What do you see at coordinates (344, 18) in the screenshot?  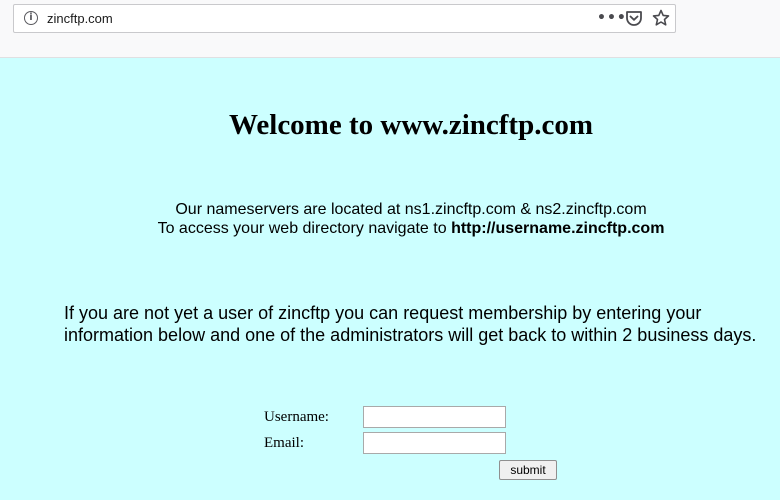 I see `address-bar: i zincftp.com •••` at bounding box center [344, 18].